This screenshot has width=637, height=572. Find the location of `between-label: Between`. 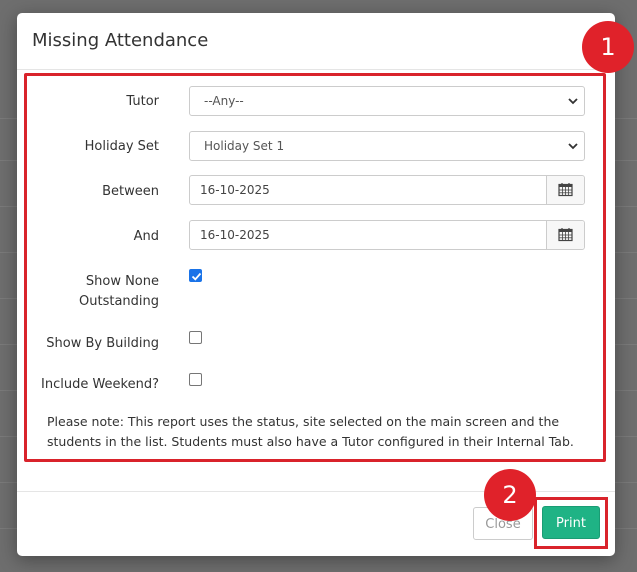

between-label: Between is located at coordinates (130, 191).